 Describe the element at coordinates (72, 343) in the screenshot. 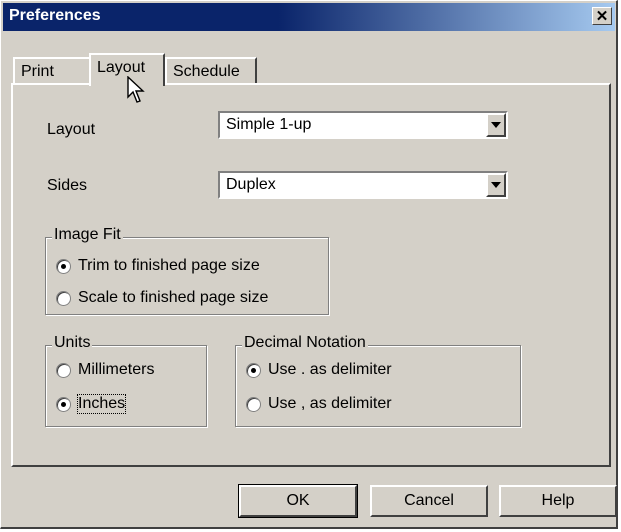

I see `units-legend: Units` at that location.